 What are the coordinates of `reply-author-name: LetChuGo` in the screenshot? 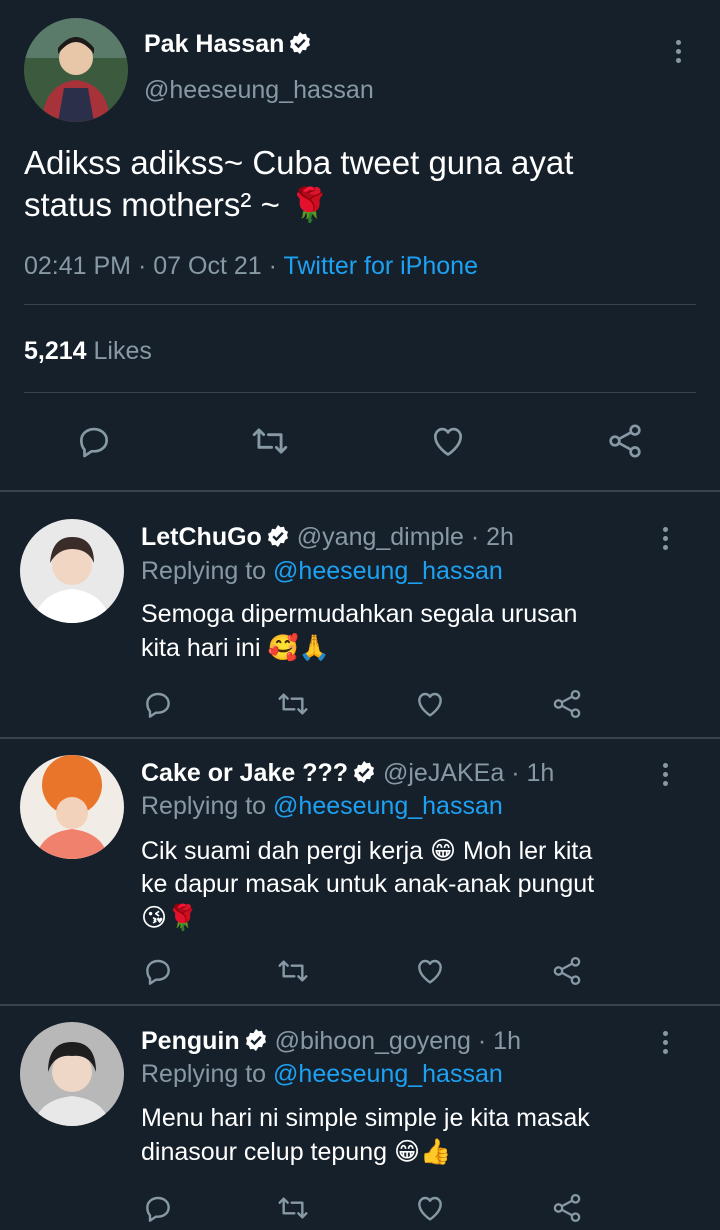 It's located at (201, 537).